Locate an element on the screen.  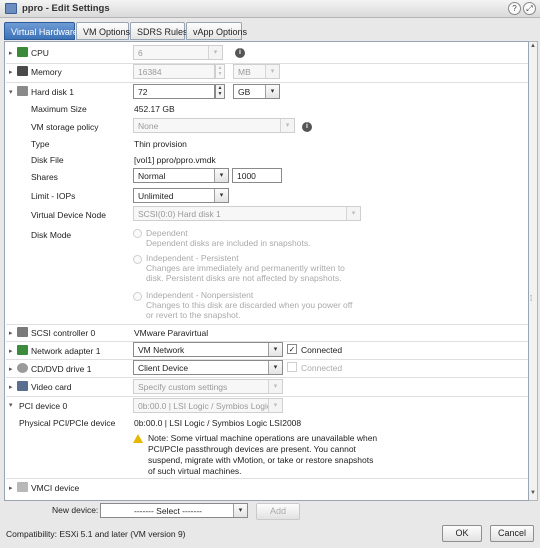
scroll-grip-icon: ⁞ is located at coordinates (531, 298).